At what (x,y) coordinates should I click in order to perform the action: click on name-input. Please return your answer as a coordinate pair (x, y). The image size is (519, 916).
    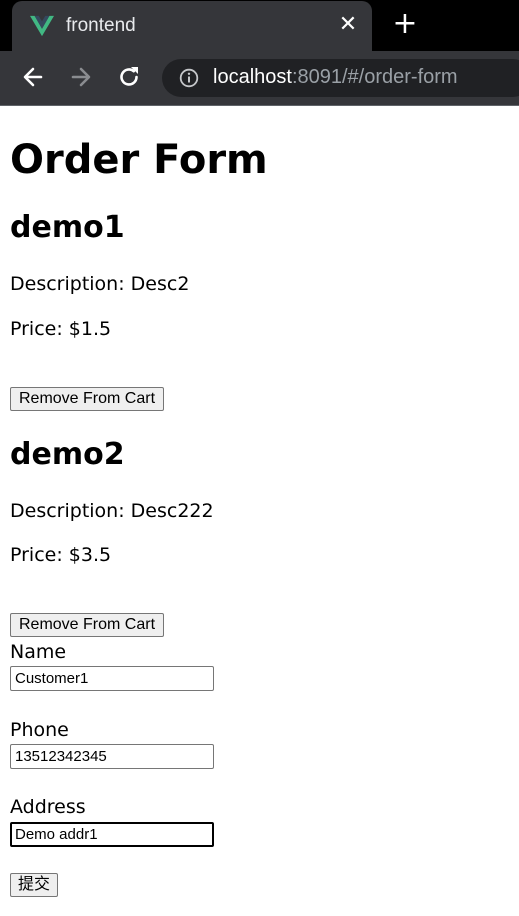
    Looking at the image, I should click on (112, 678).